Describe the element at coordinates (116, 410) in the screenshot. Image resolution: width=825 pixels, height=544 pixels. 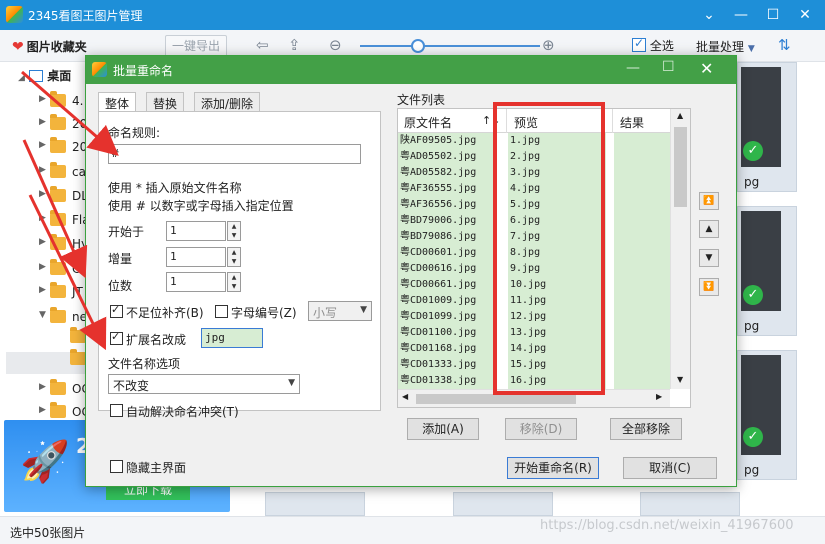
I see `auto-resolve-checkbox` at that location.